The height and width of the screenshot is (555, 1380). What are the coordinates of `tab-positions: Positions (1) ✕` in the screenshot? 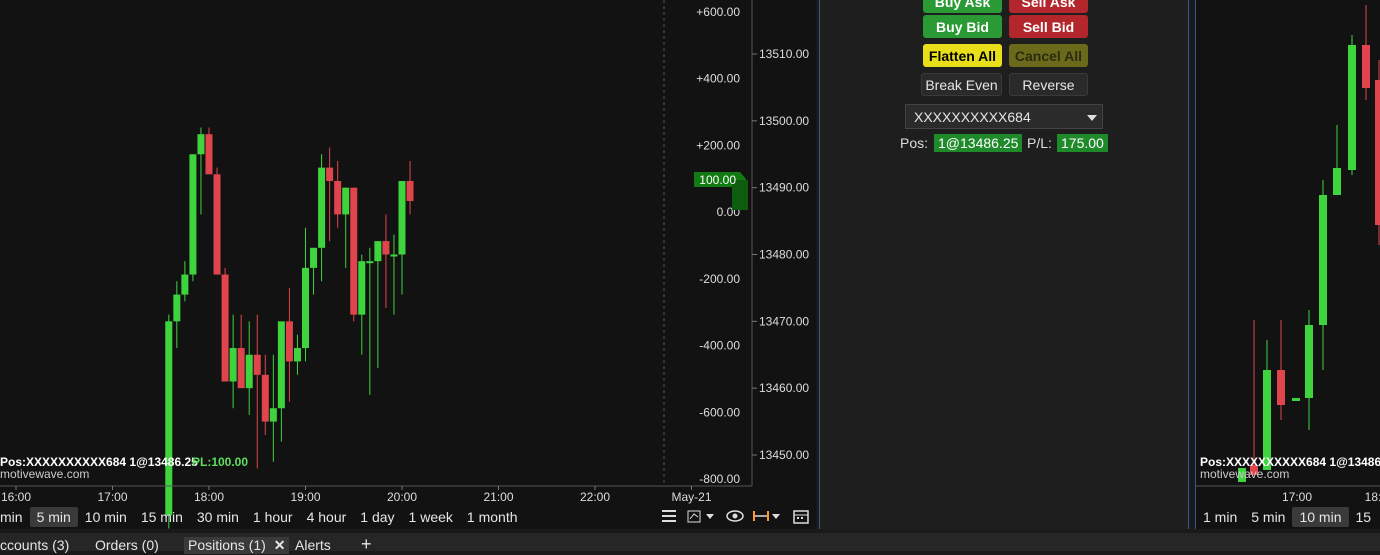 It's located at (237, 545).